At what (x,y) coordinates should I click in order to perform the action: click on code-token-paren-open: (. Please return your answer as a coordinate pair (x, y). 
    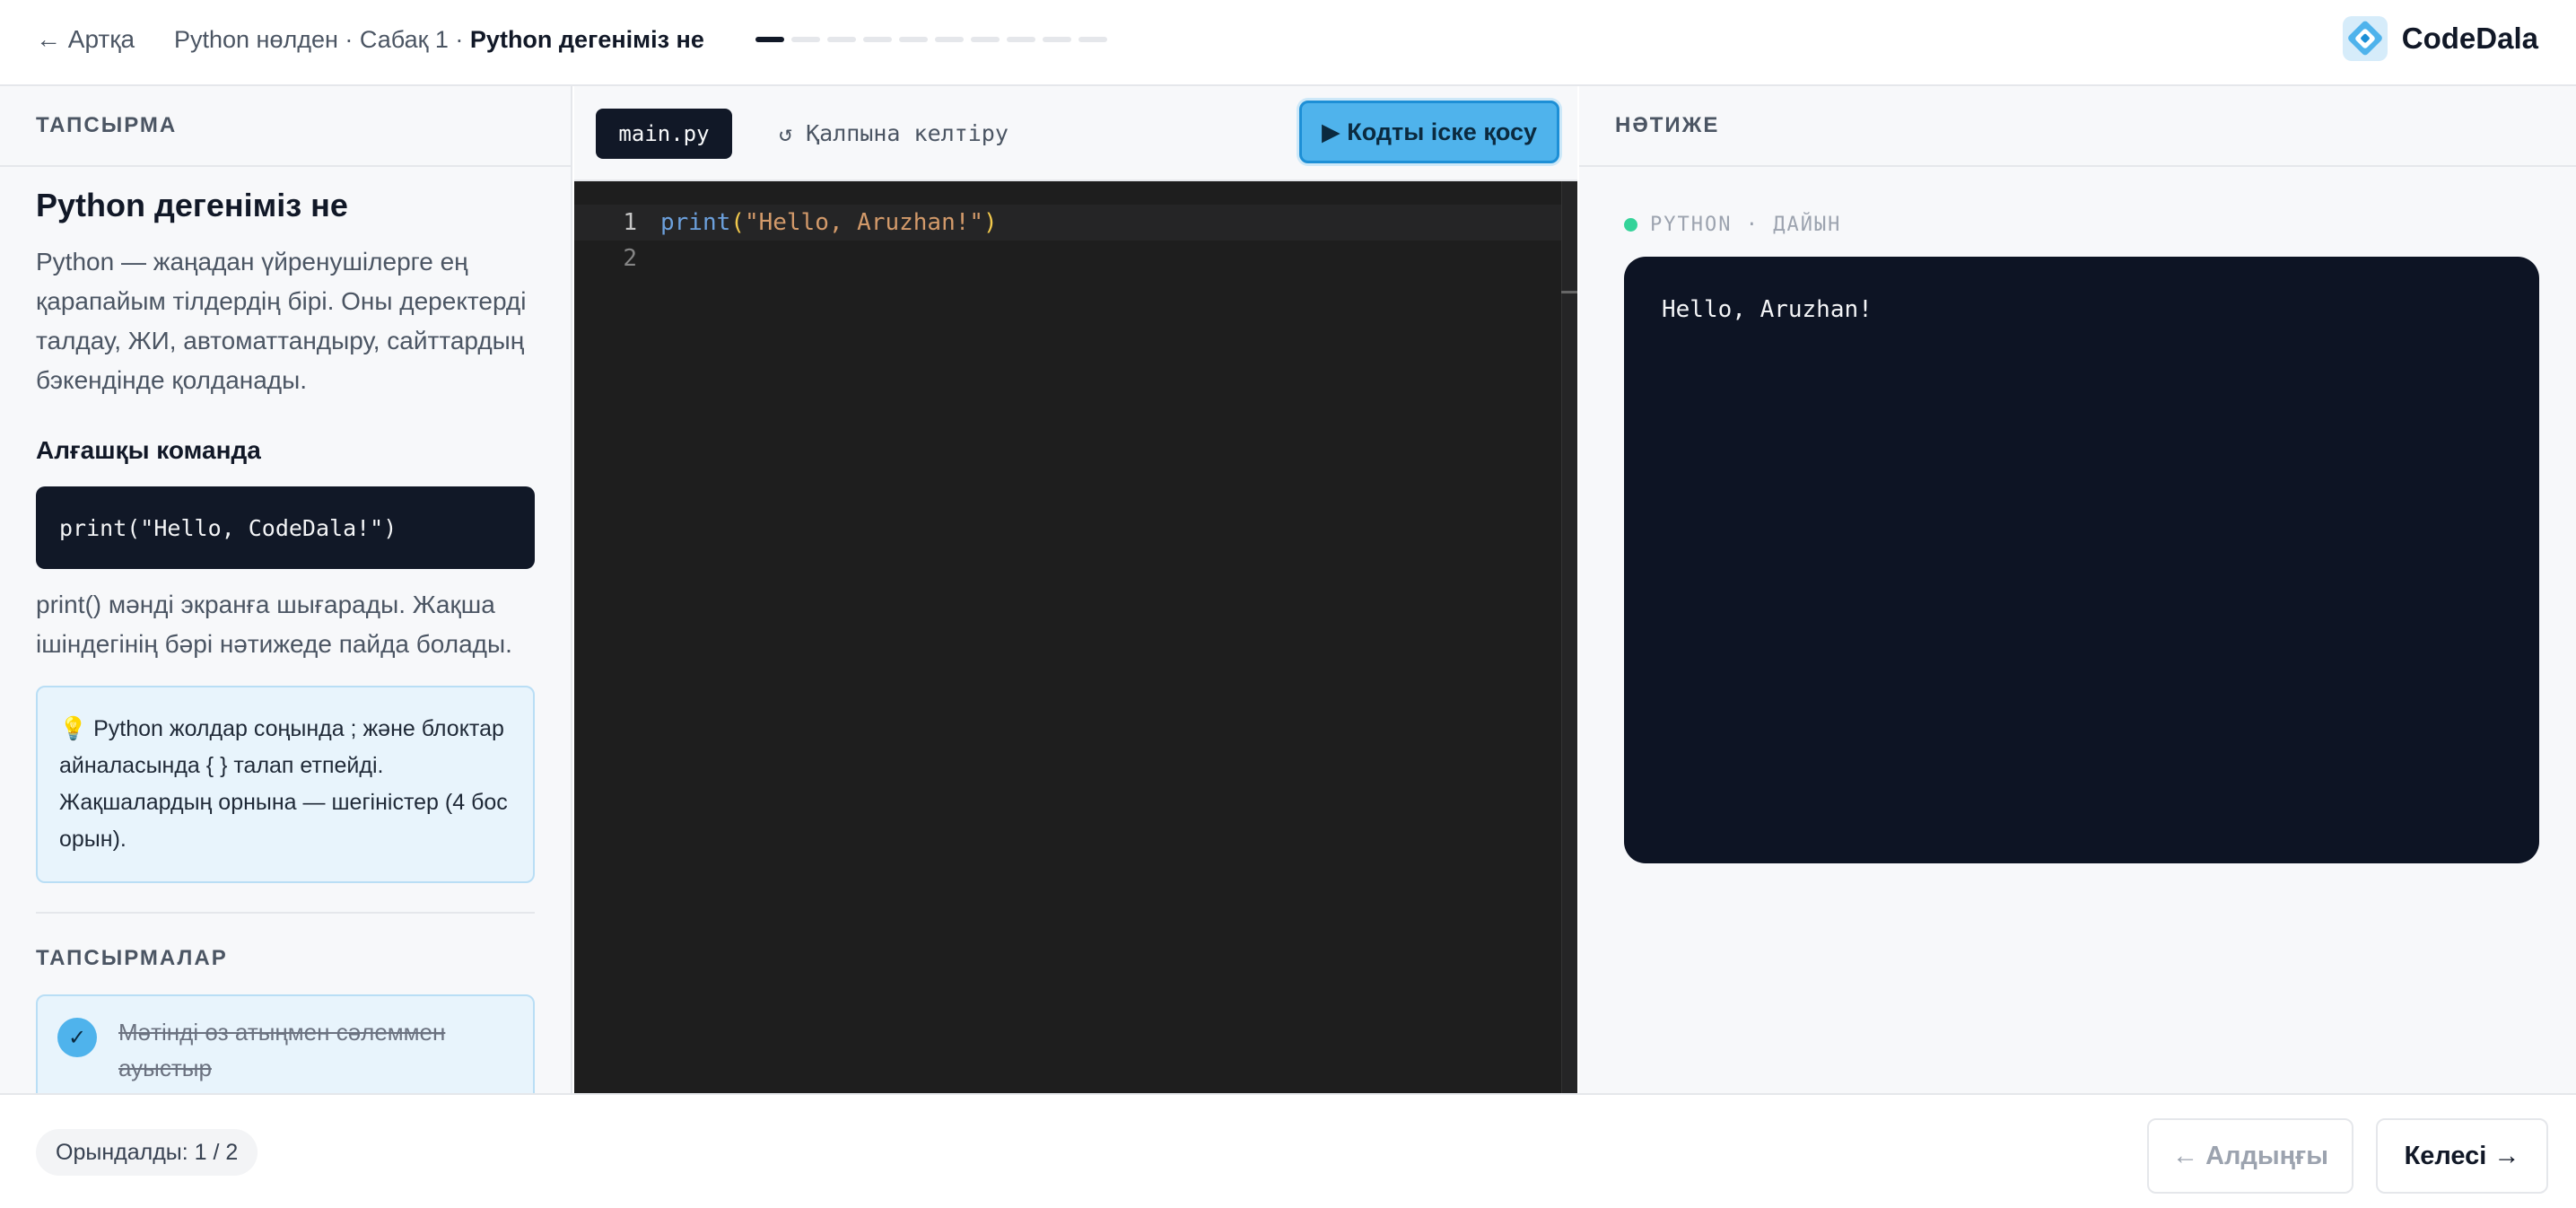
    Looking at the image, I should click on (738, 223).